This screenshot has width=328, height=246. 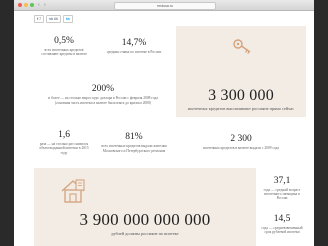 What do you see at coordinates (241, 95) in the screenshot?
I see `stat-value: 3 300 000` at bounding box center [241, 95].